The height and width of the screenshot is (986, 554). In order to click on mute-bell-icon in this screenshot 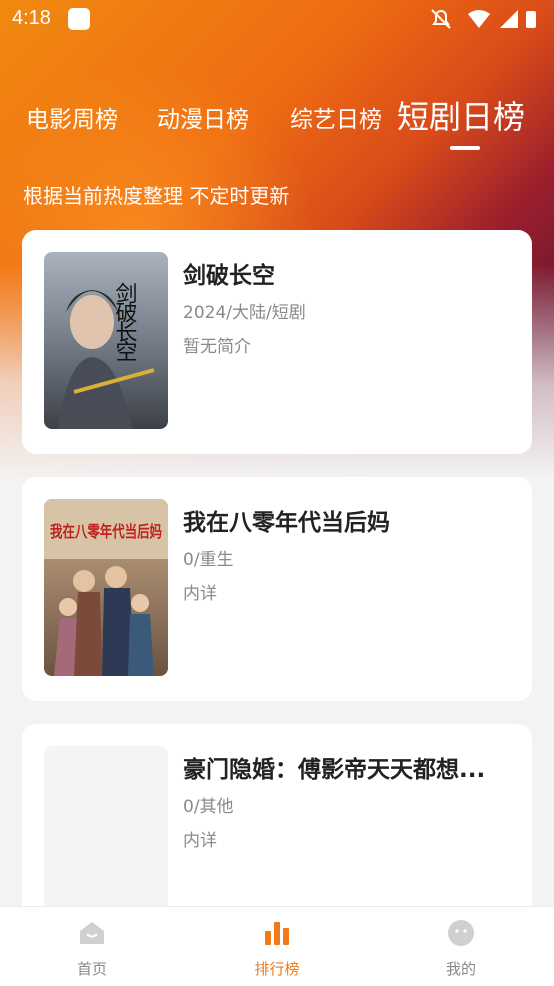, I will do `click(441, 19)`.